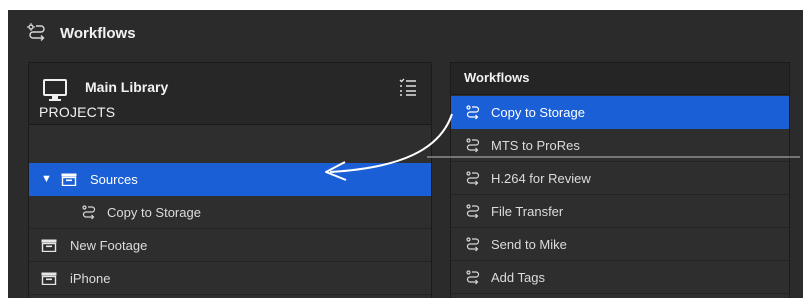 Image resolution: width=803 pixels, height=298 pixels. What do you see at coordinates (620, 211) in the screenshot?
I see `workflow-item-file-transfer: File Transfer` at bounding box center [620, 211].